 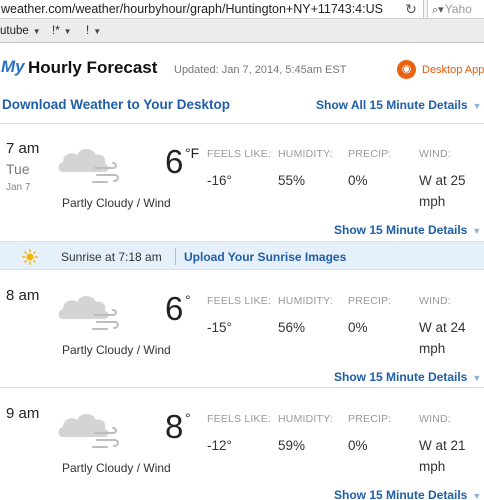 What do you see at coordinates (453, 70) in the screenshot?
I see `desktop-app-link: Desktop App` at bounding box center [453, 70].